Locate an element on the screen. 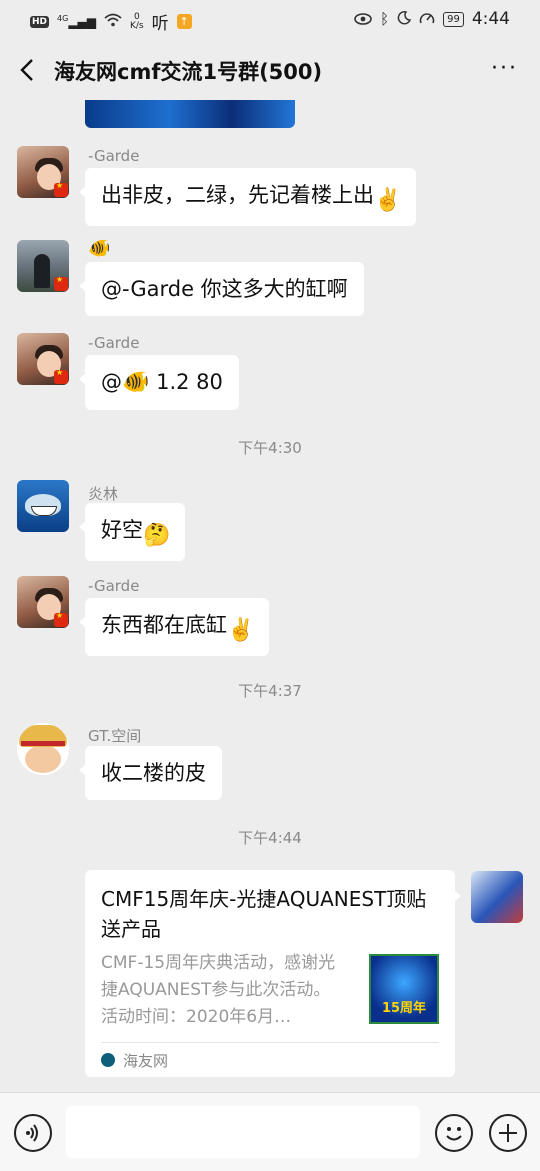  smiley-icon is located at coordinates (454, 1134).